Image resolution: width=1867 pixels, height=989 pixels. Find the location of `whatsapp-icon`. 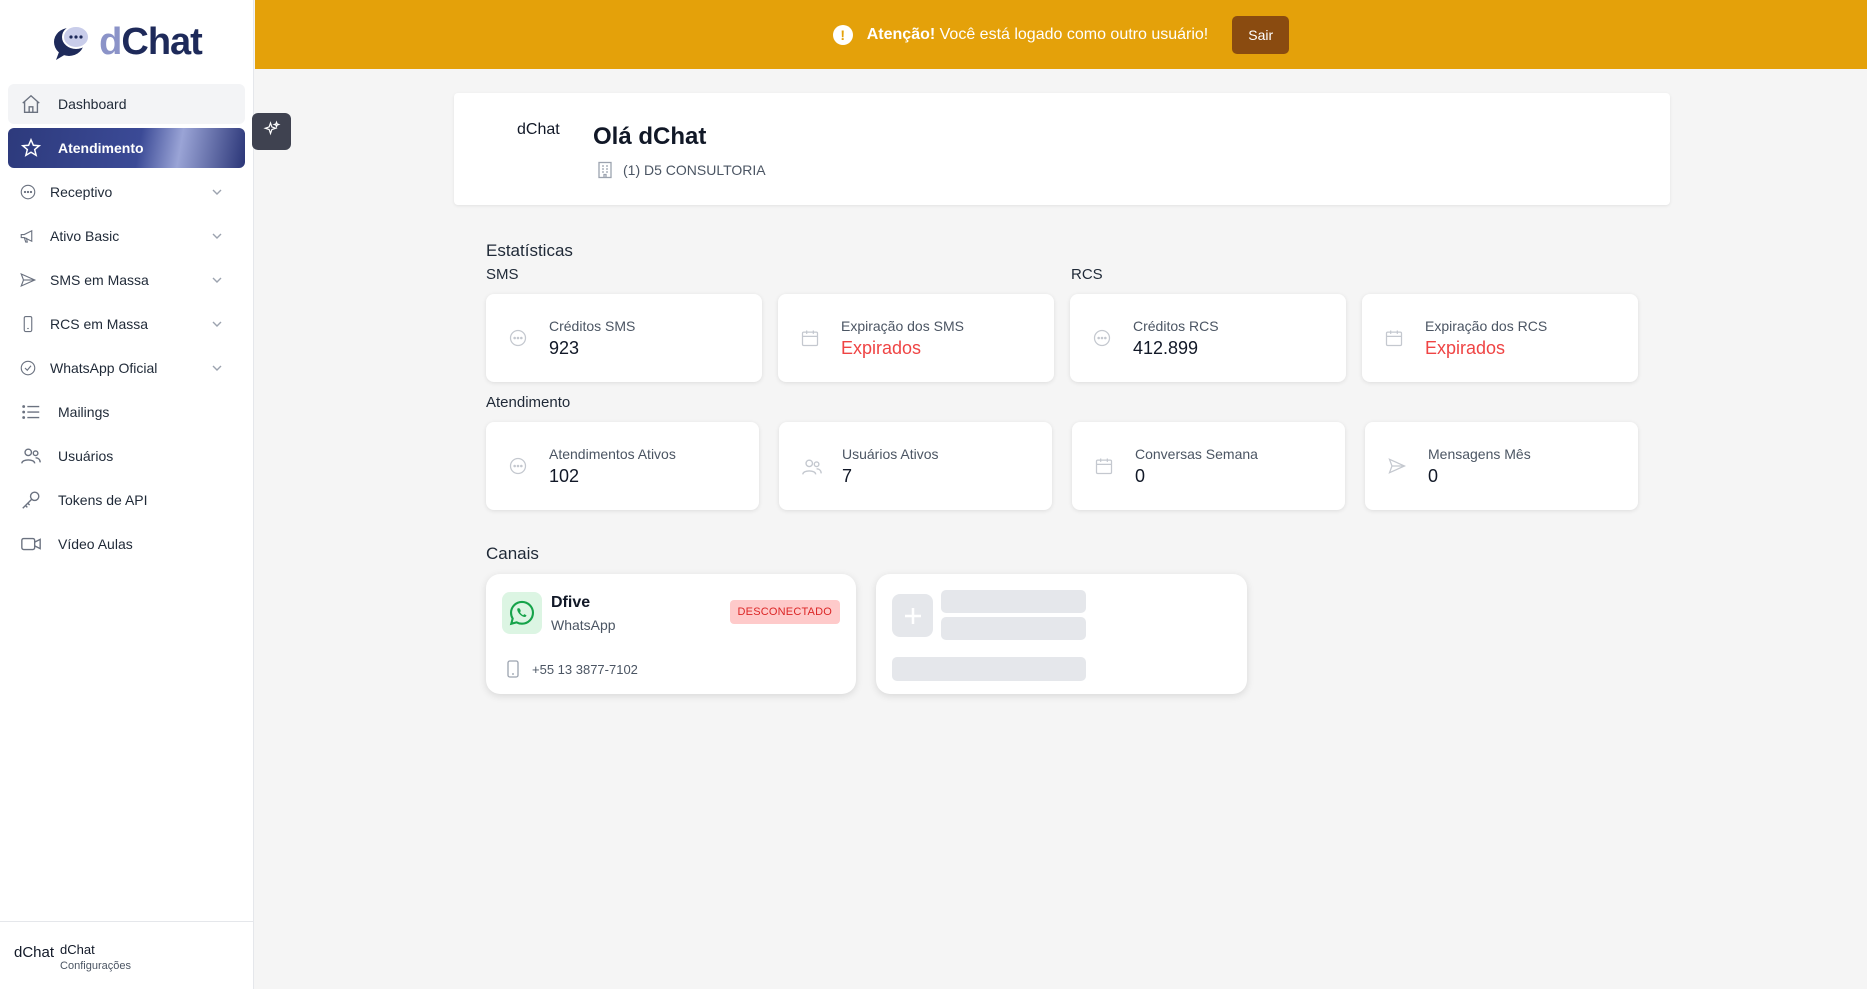

whatsapp-icon is located at coordinates (522, 613).